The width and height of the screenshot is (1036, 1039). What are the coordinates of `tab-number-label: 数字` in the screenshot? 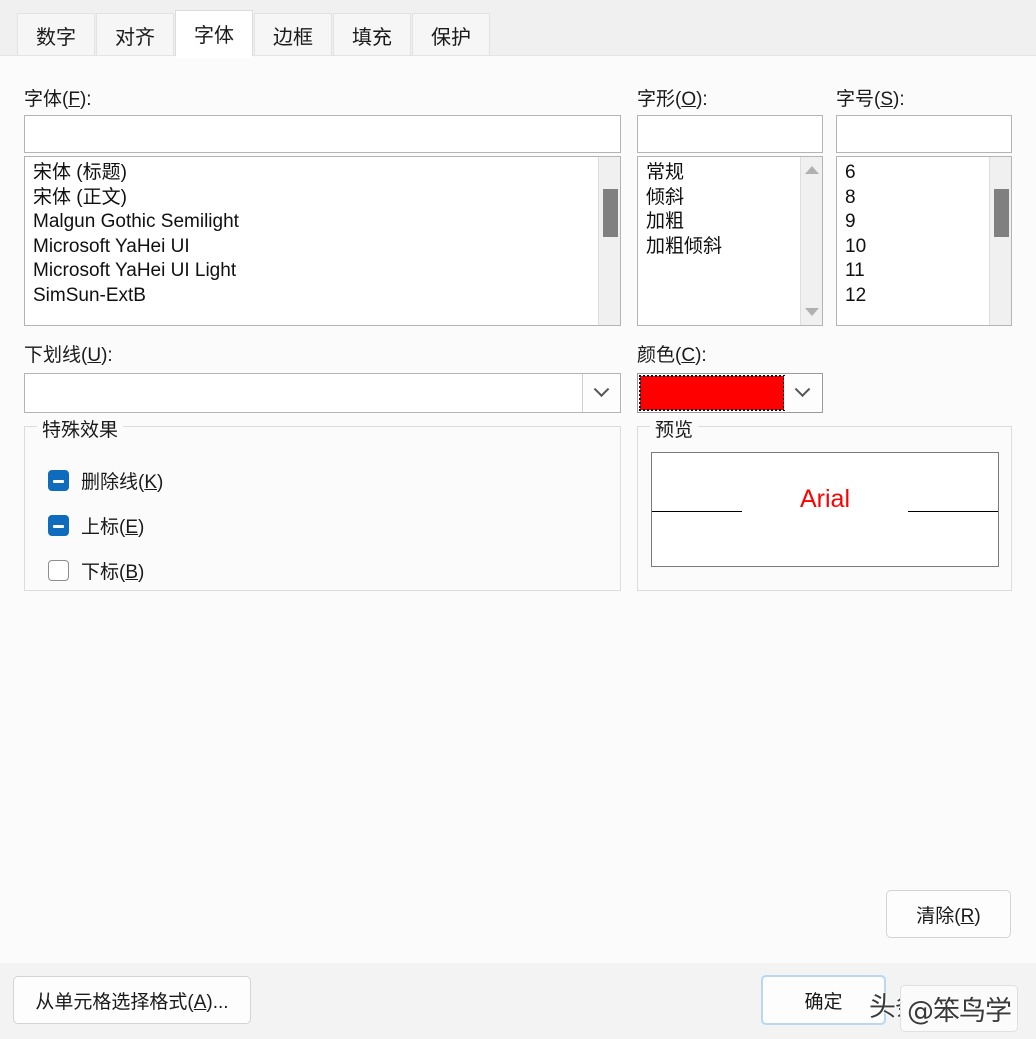 It's located at (56, 37).